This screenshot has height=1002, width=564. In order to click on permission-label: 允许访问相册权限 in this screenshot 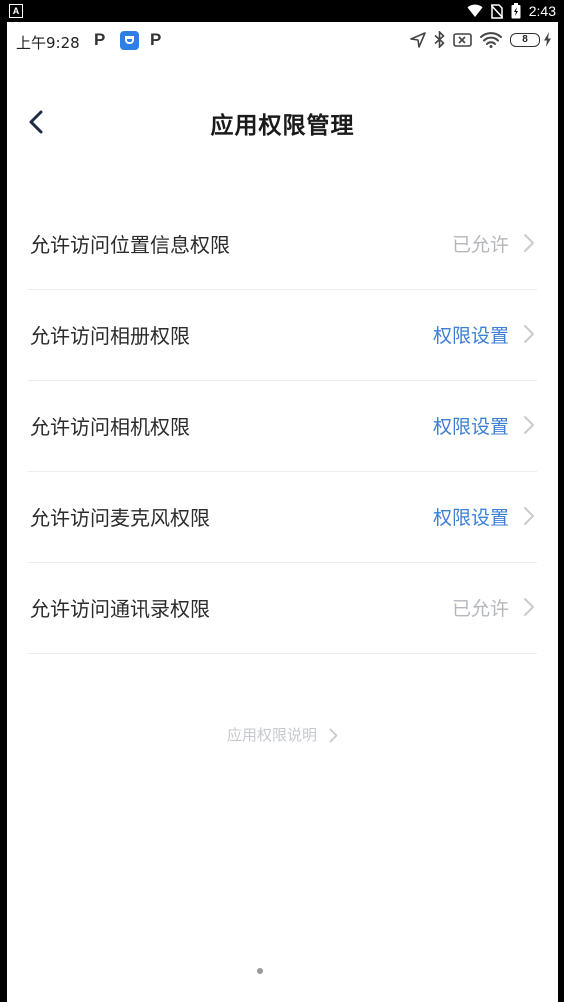, I will do `click(110, 336)`.